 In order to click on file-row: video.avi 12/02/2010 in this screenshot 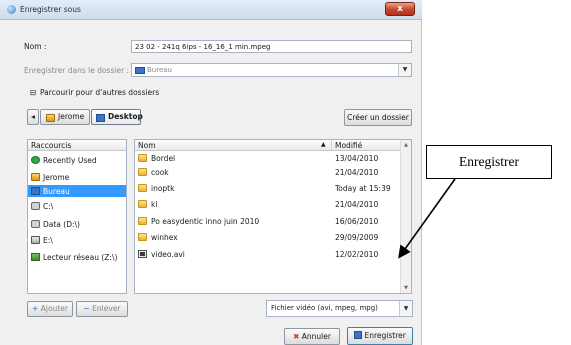, I will do `click(273, 254)`.